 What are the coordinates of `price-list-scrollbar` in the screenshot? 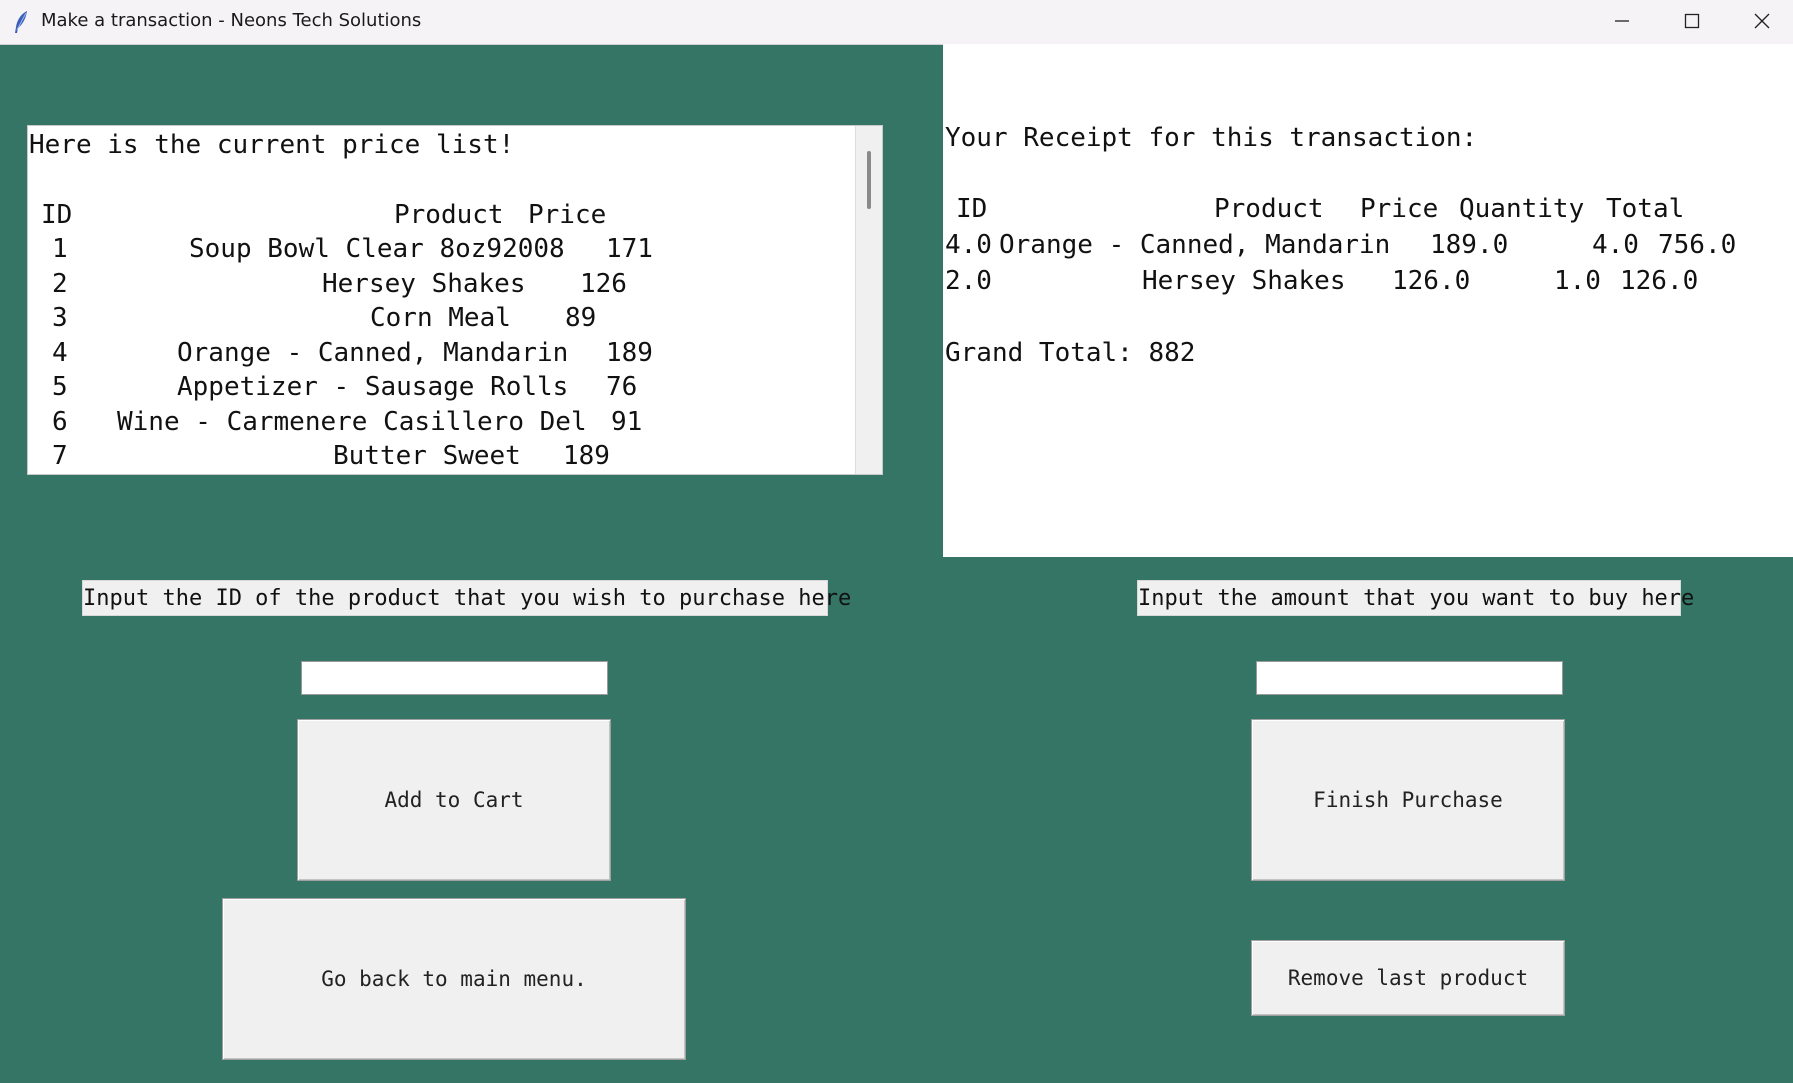 It's located at (868, 300).